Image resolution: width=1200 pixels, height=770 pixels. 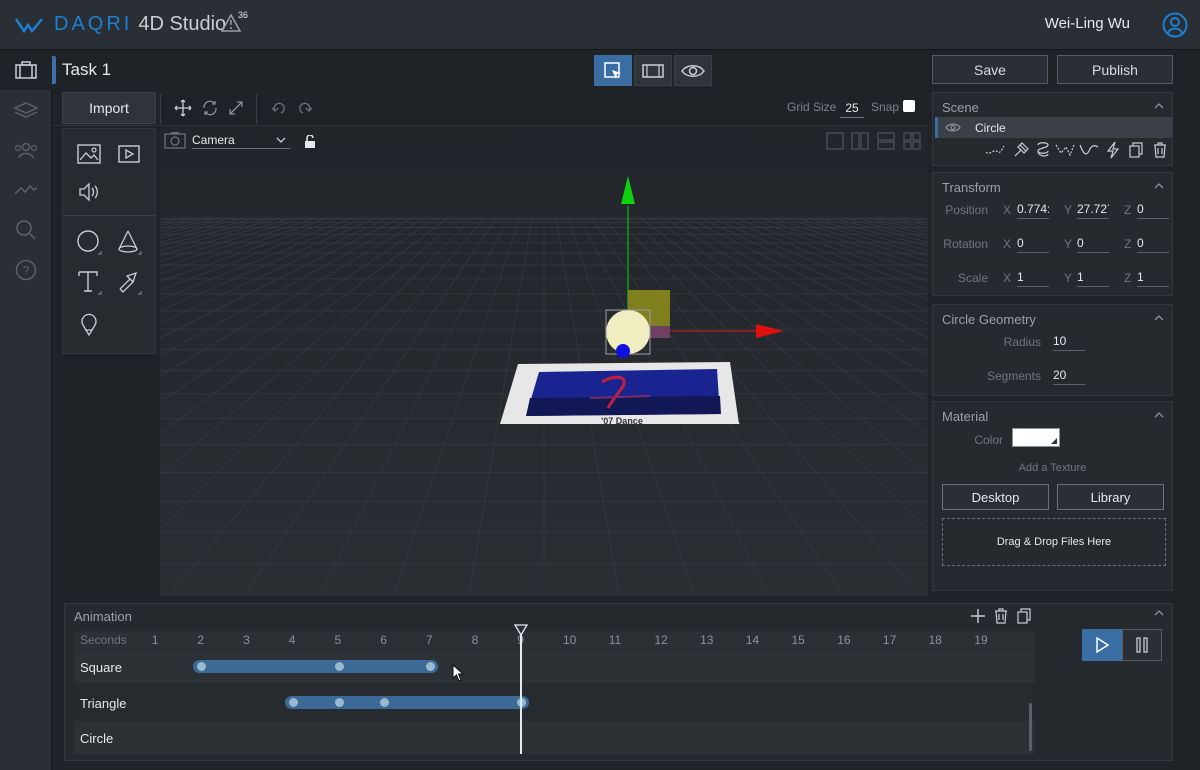 What do you see at coordinates (89, 282) in the screenshot?
I see `text-tool-icon` at bounding box center [89, 282].